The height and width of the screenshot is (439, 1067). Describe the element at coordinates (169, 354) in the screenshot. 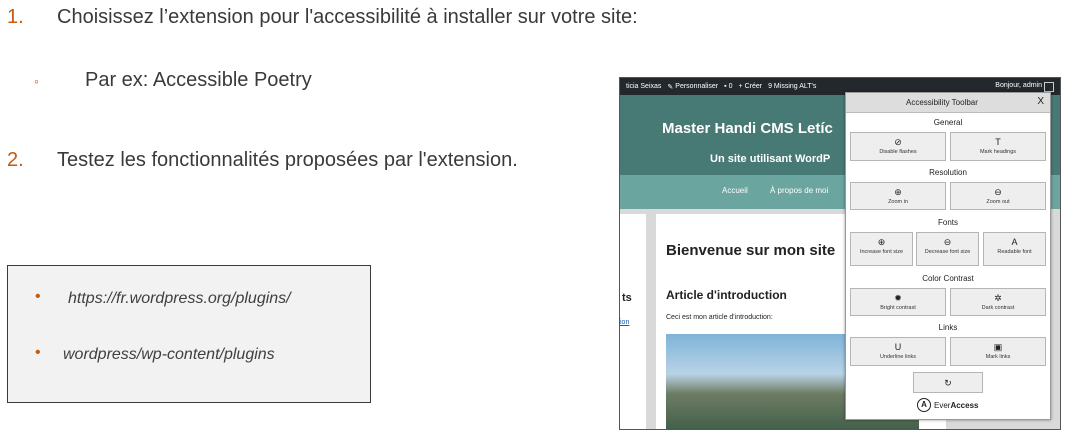

I see `plugins-folder: wordpress/wp-content/plugins` at that location.